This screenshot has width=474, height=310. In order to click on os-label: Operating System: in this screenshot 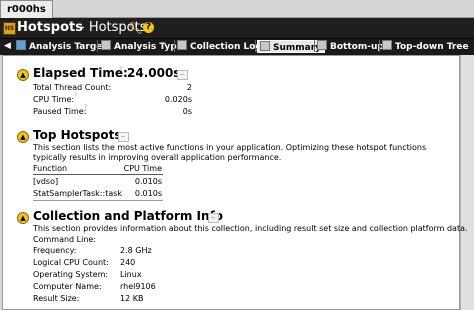, I will do `click(71, 274)`.